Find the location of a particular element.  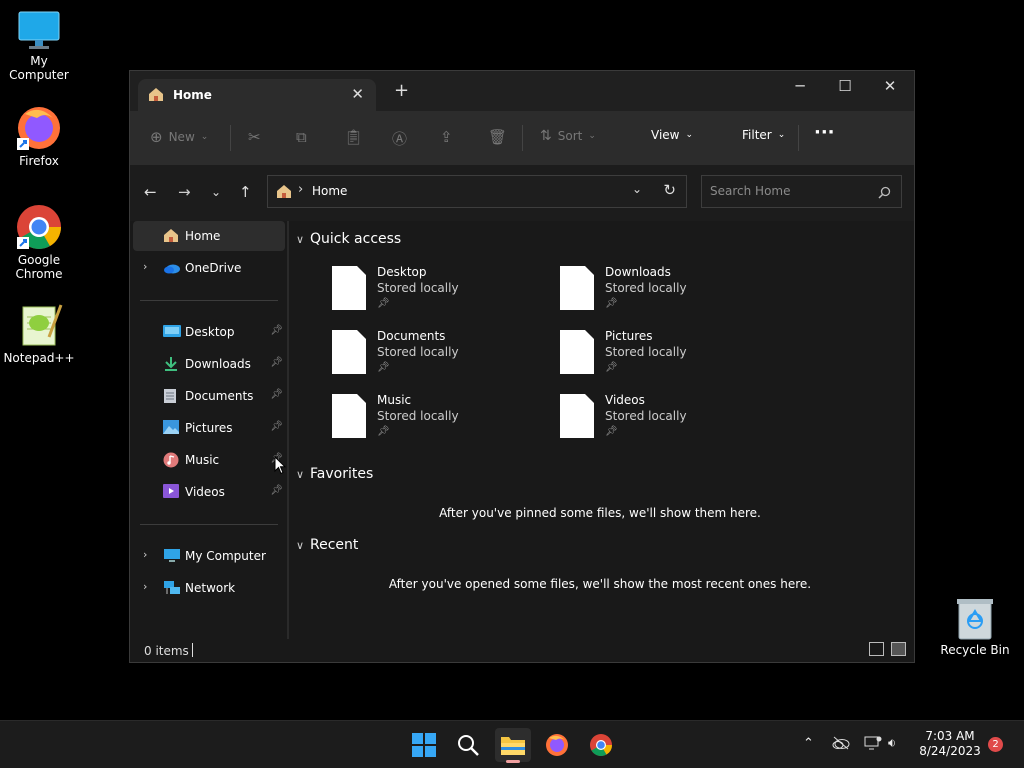

search-button is located at coordinates (468, 745).